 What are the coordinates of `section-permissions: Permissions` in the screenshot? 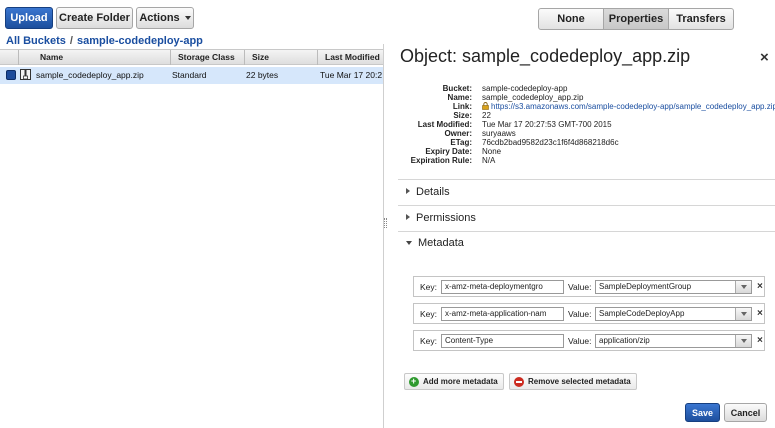 It's located at (441, 218).